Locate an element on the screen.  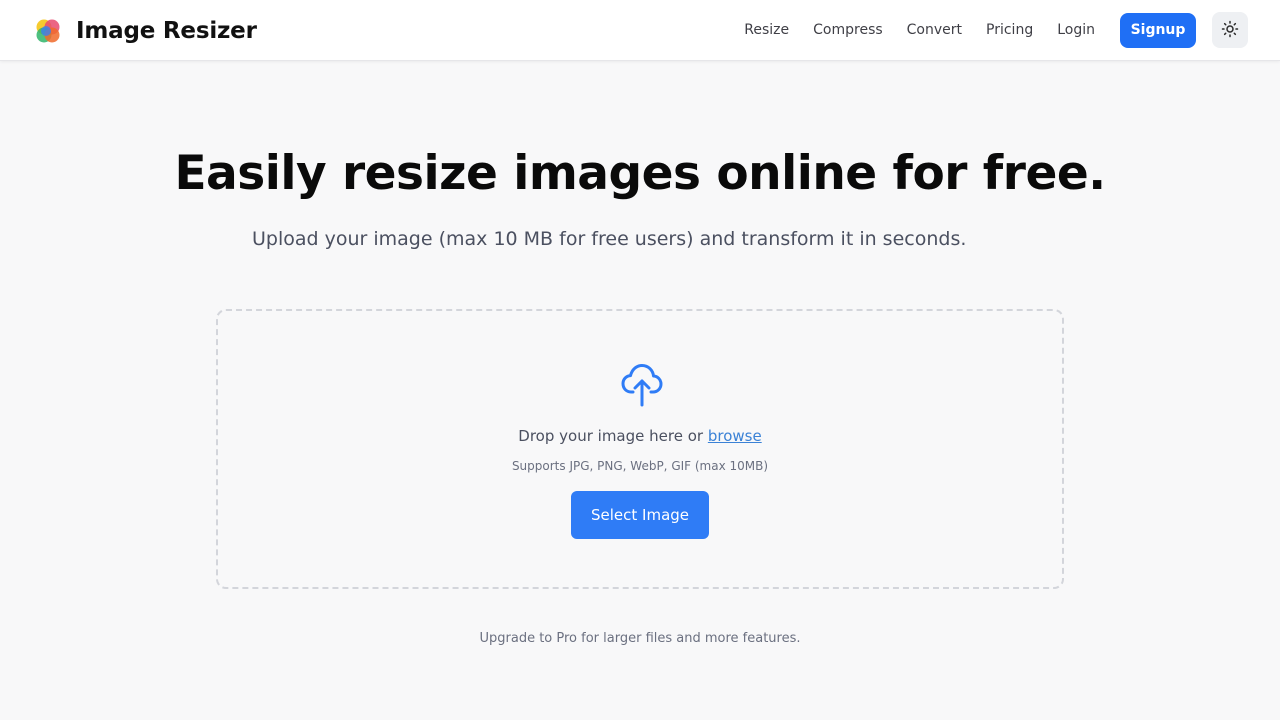
nav-compress: Compress is located at coordinates (848, 30).